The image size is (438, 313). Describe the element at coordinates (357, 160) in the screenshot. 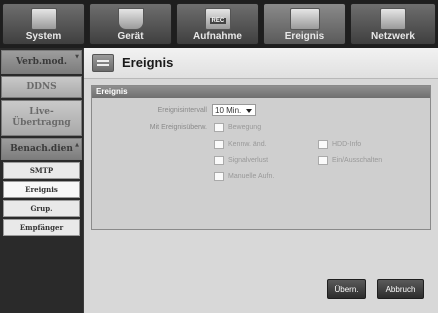

I see `power-label: Ein/Ausschalten` at that location.